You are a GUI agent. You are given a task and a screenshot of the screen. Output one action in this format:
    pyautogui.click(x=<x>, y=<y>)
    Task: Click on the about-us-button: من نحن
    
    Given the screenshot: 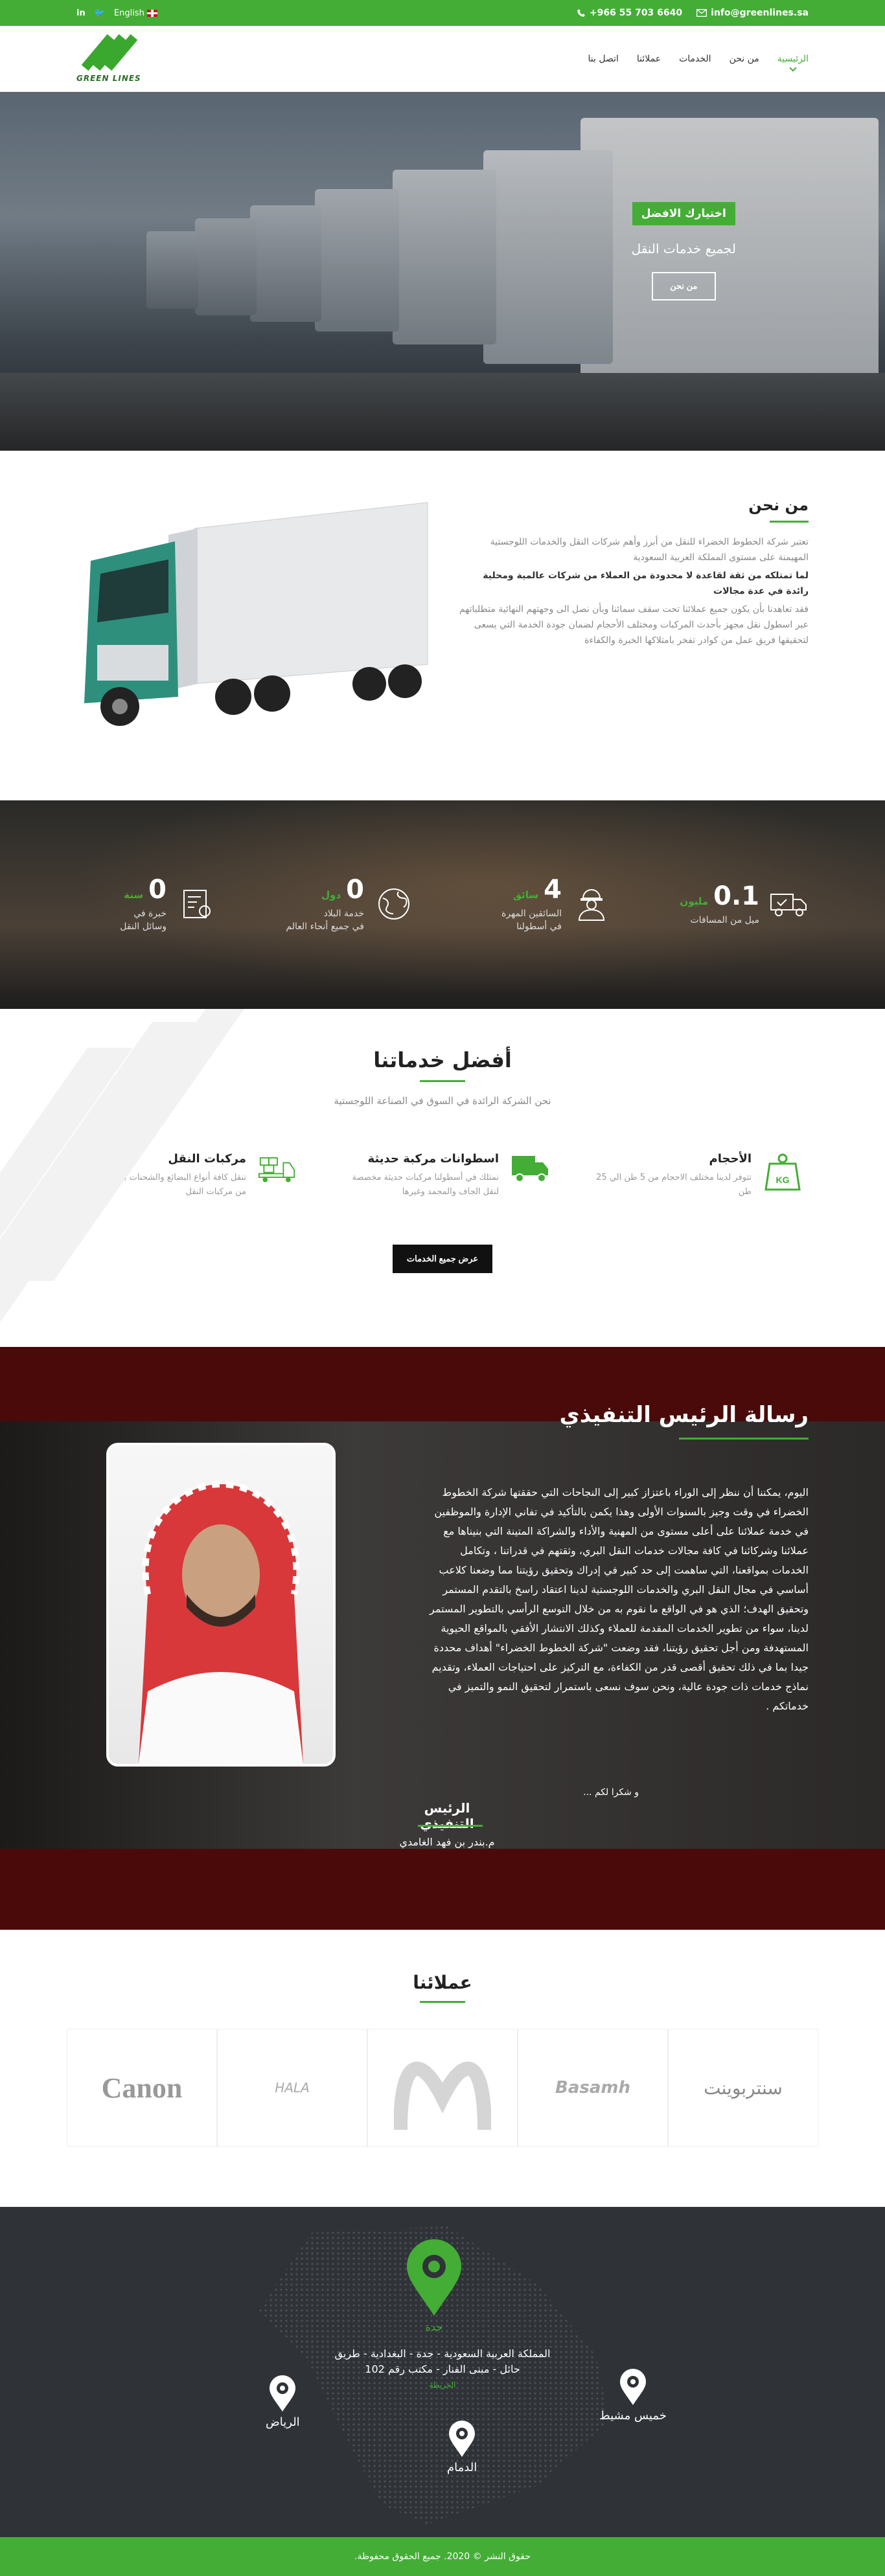 What is the action you would take?
    pyautogui.click(x=684, y=286)
    